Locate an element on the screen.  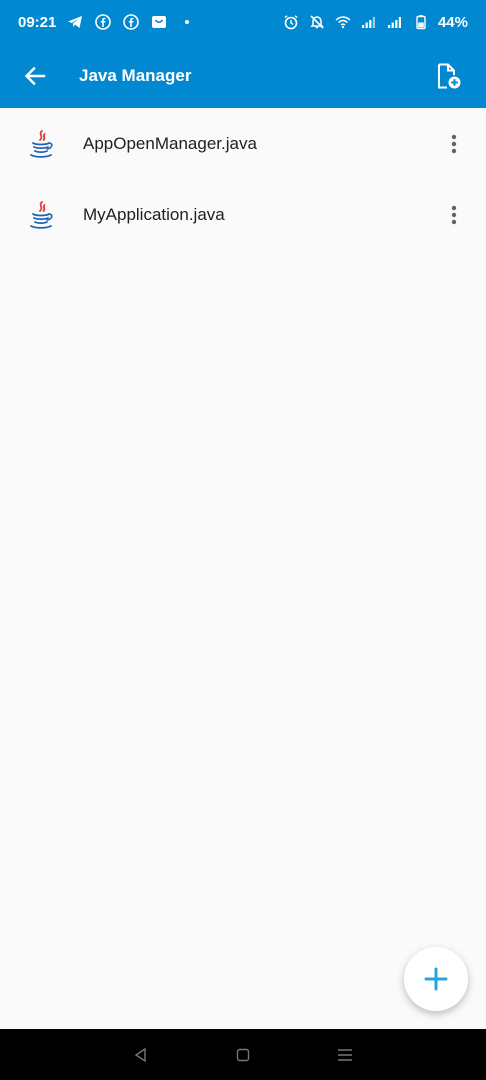
wifi-icon is located at coordinates (343, 22).